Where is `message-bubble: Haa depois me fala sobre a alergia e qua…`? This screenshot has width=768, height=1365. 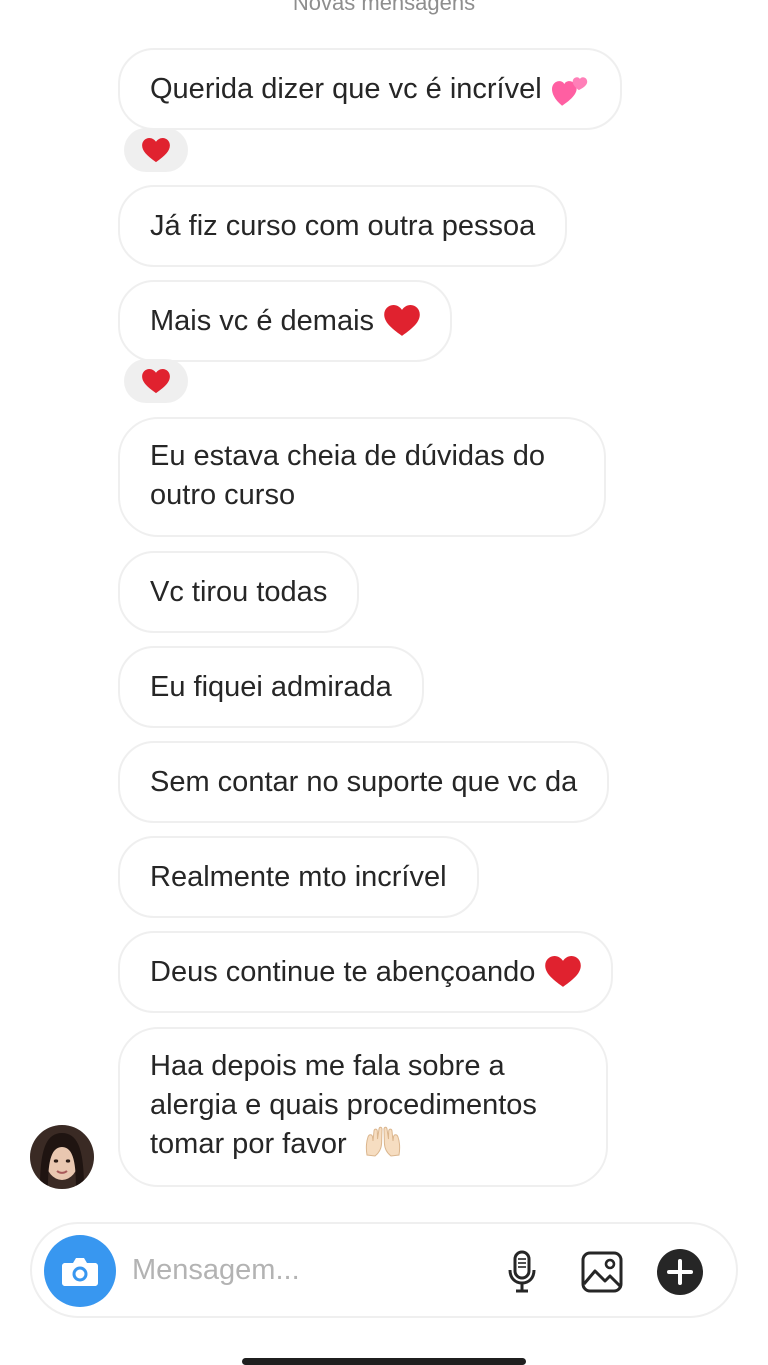 message-bubble: Haa depois me fala sobre a alergia e qua… is located at coordinates (363, 1107).